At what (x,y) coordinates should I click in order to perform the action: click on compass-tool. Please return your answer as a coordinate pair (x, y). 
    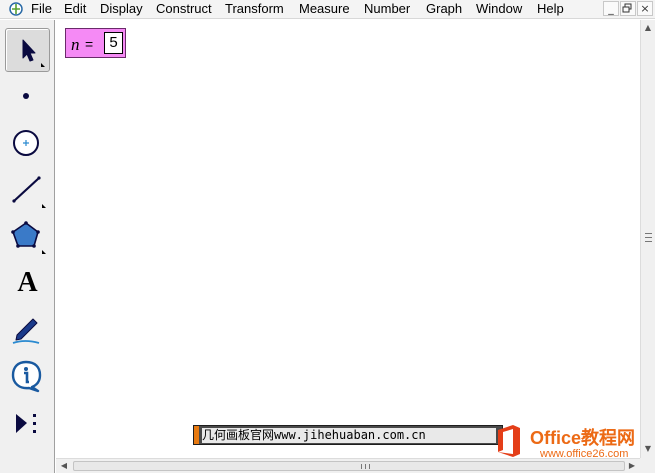
    Looking at the image, I should click on (27, 144).